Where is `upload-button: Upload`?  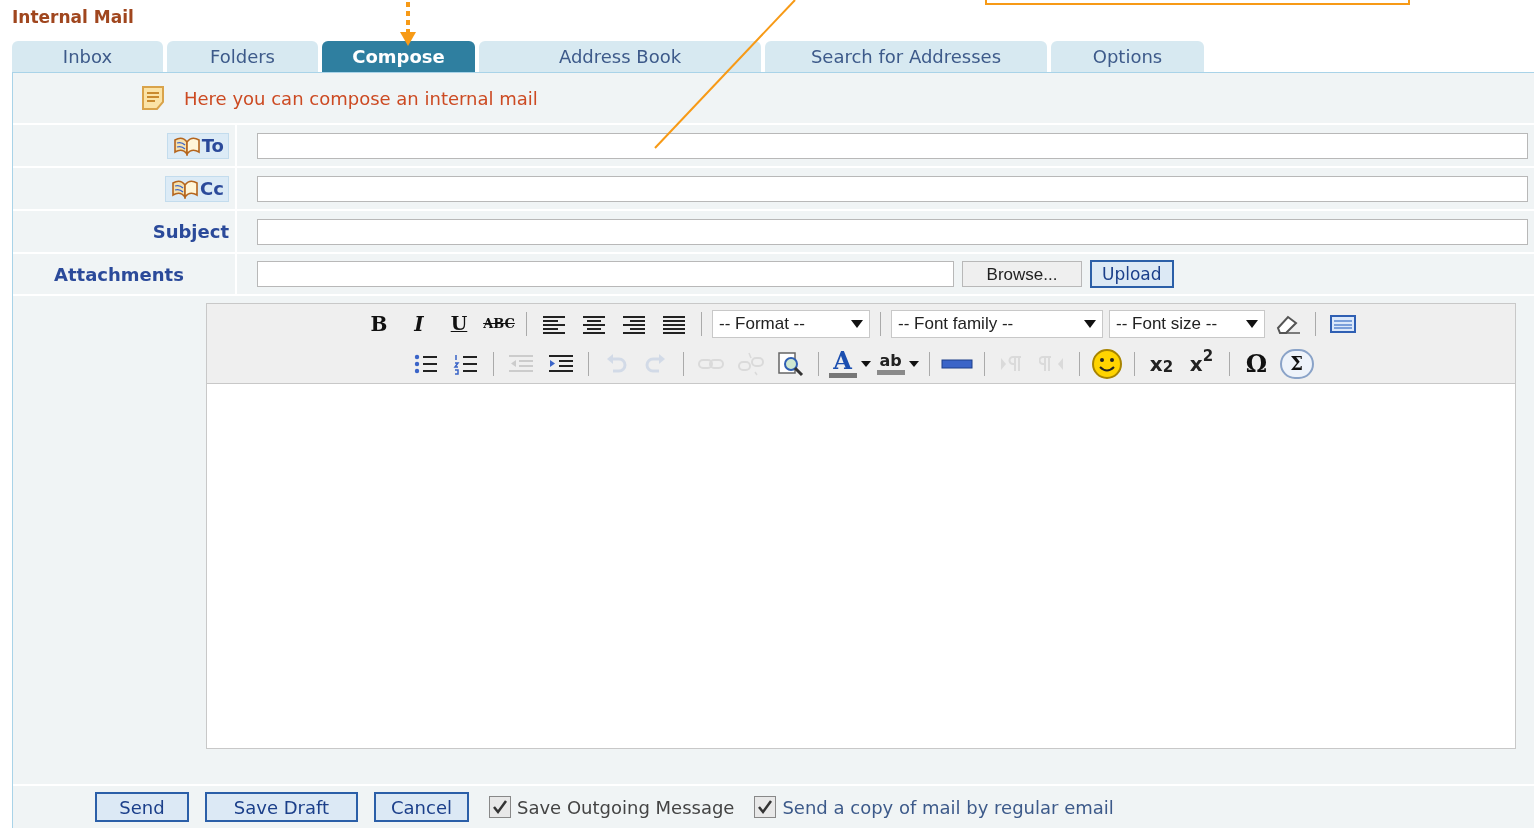
upload-button: Upload is located at coordinates (1132, 274).